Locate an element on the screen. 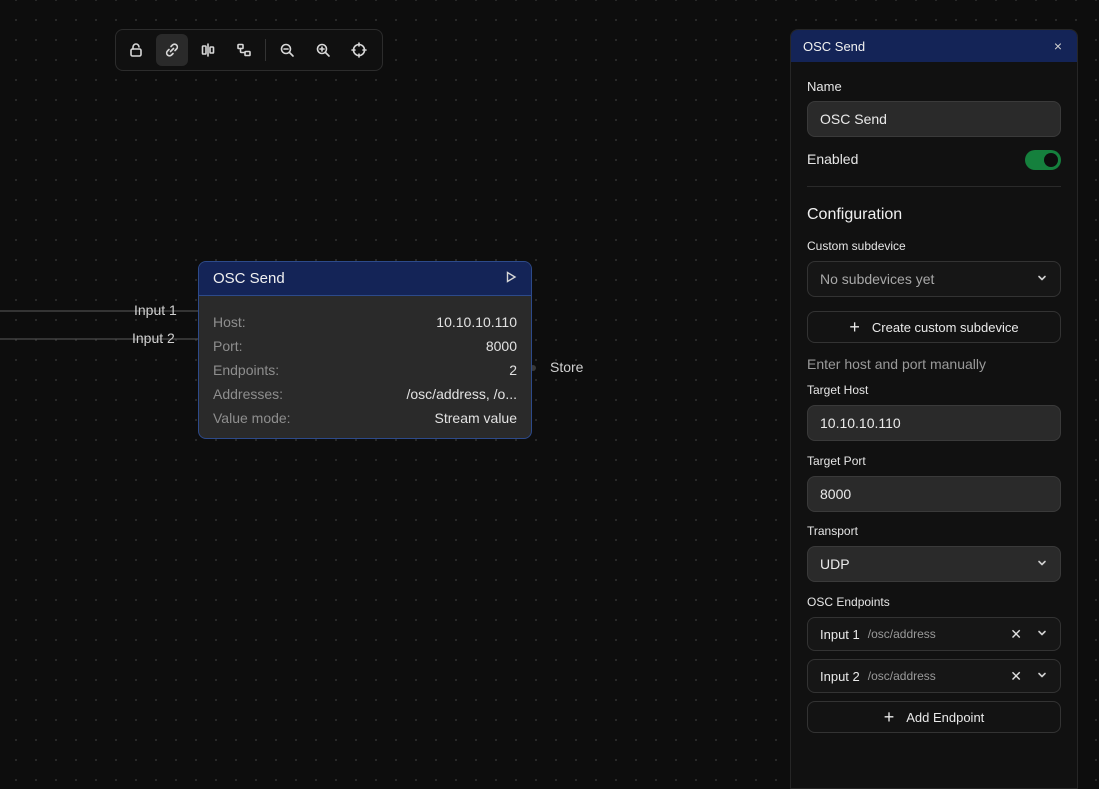  name-label: Name is located at coordinates (824, 86).